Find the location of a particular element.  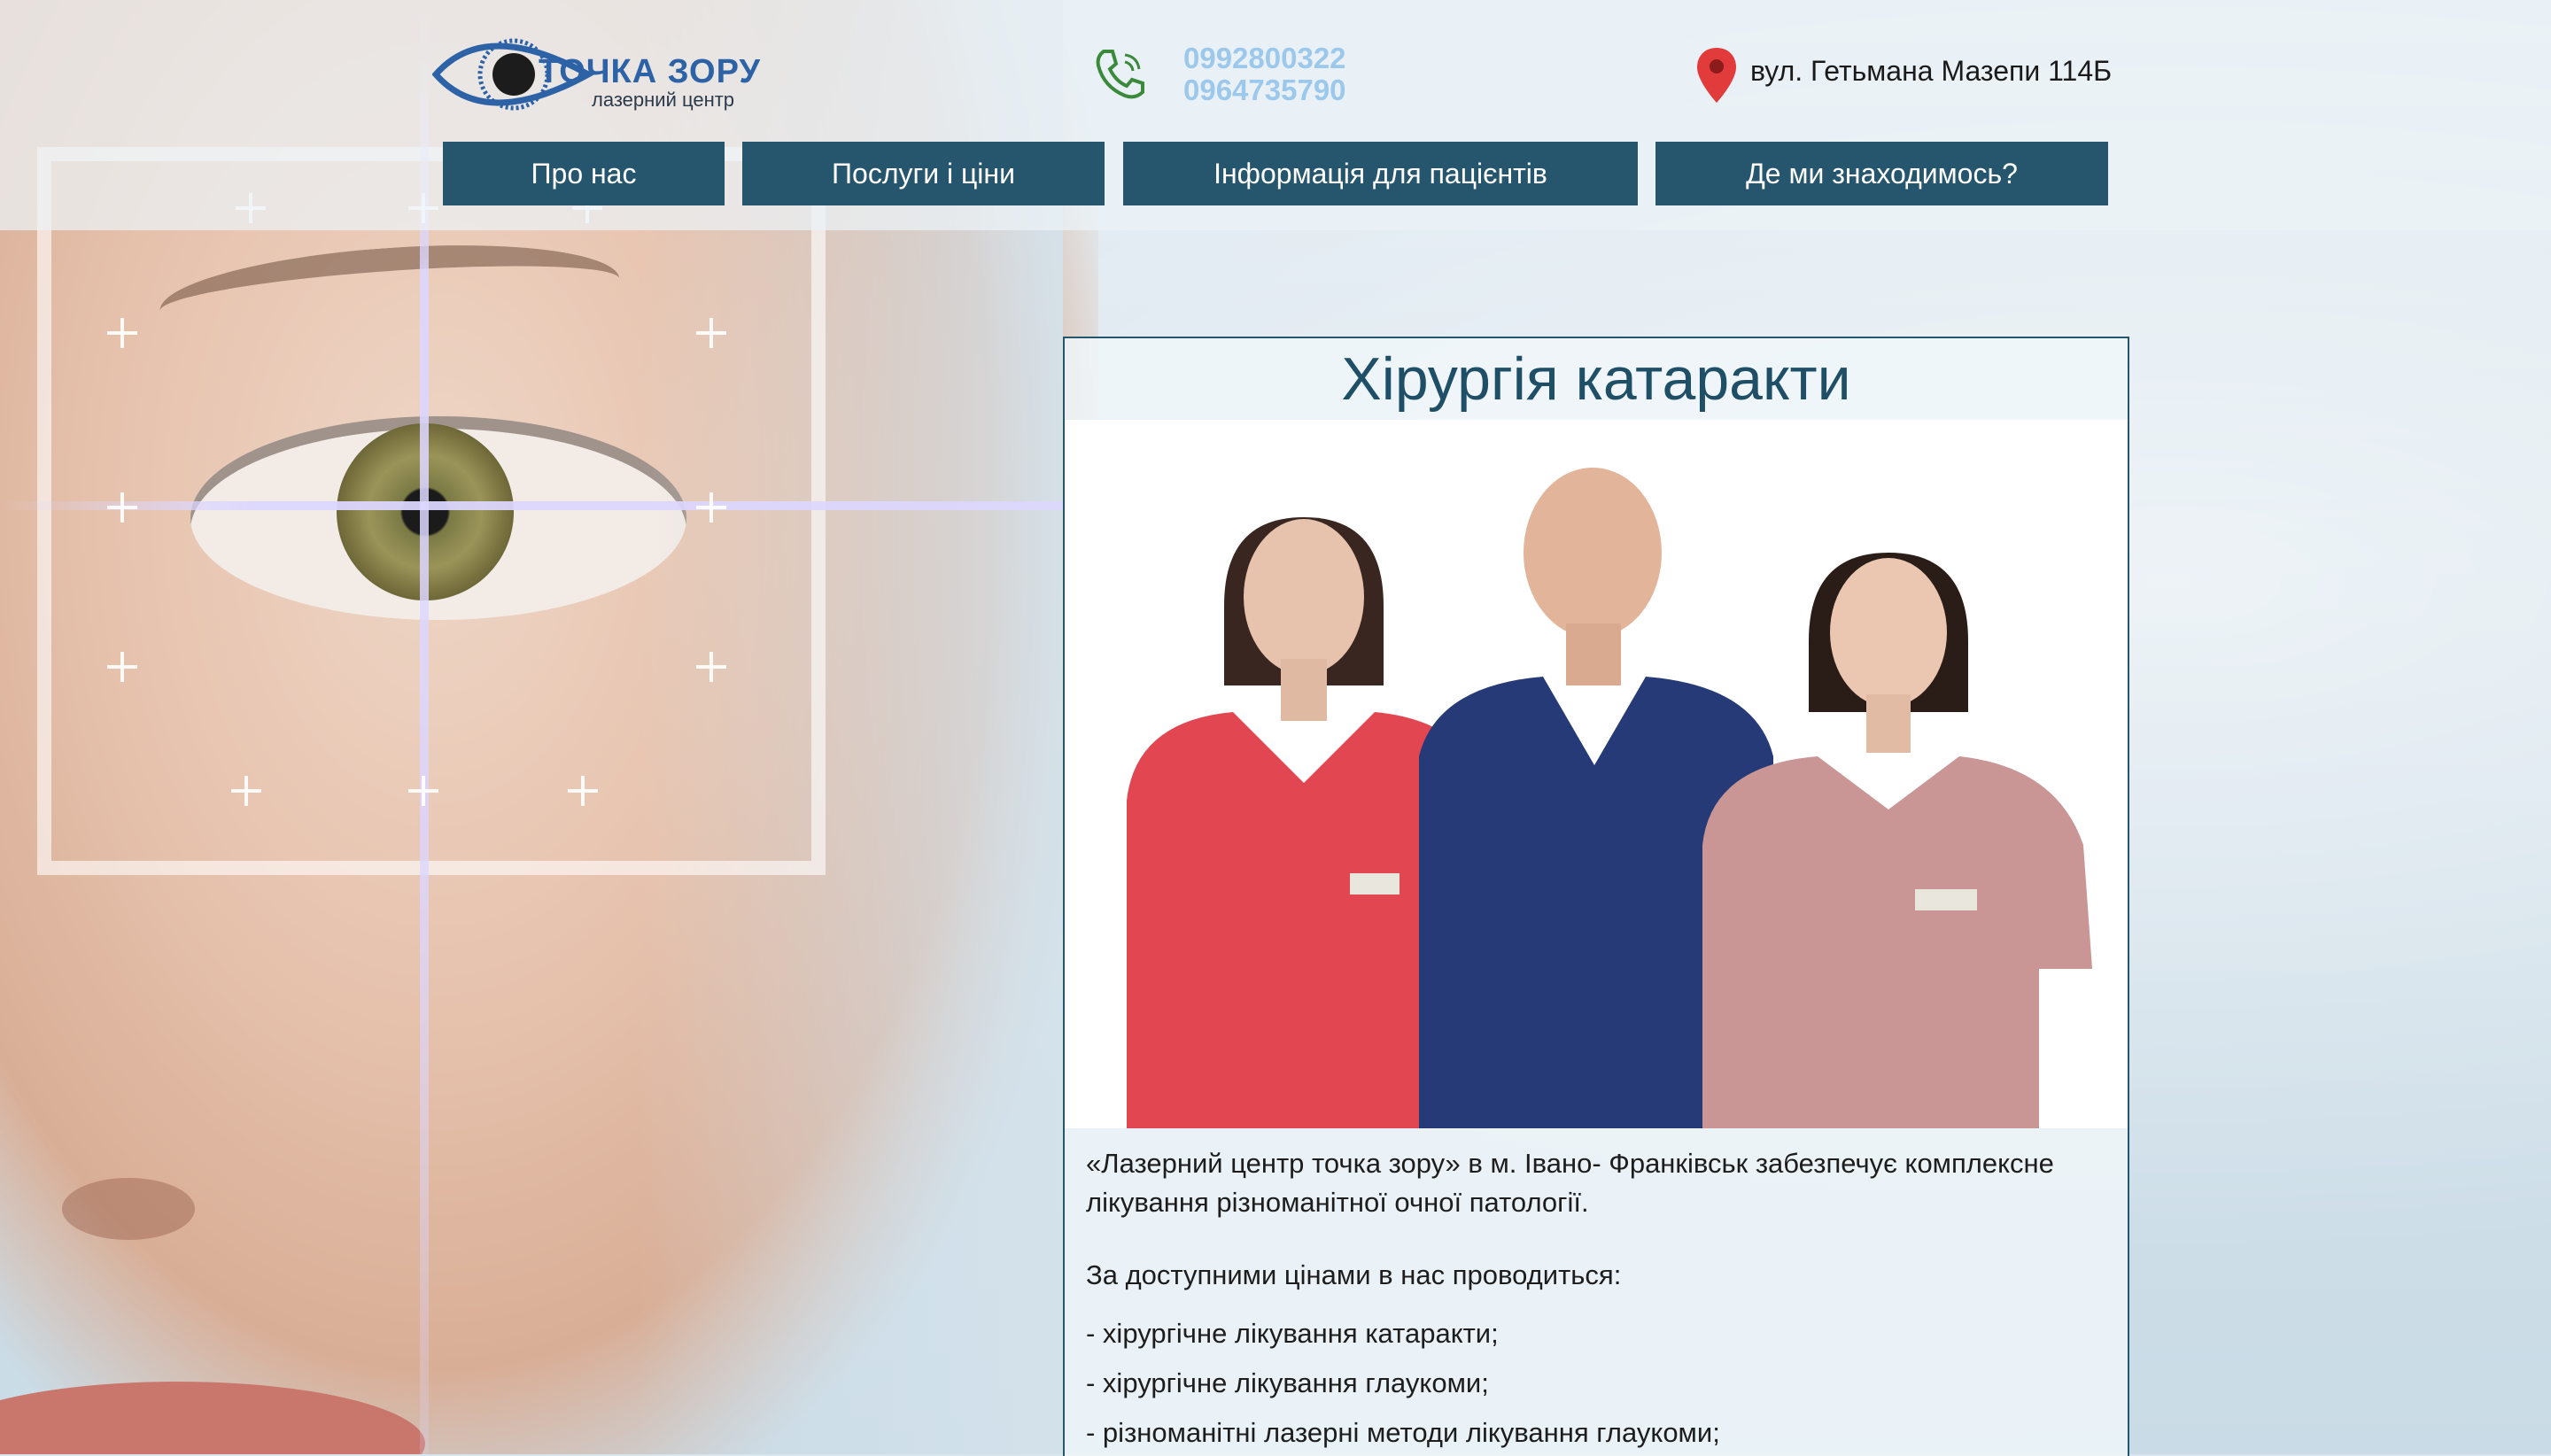

page-title: Хірургія катаракти is located at coordinates (1596, 379).